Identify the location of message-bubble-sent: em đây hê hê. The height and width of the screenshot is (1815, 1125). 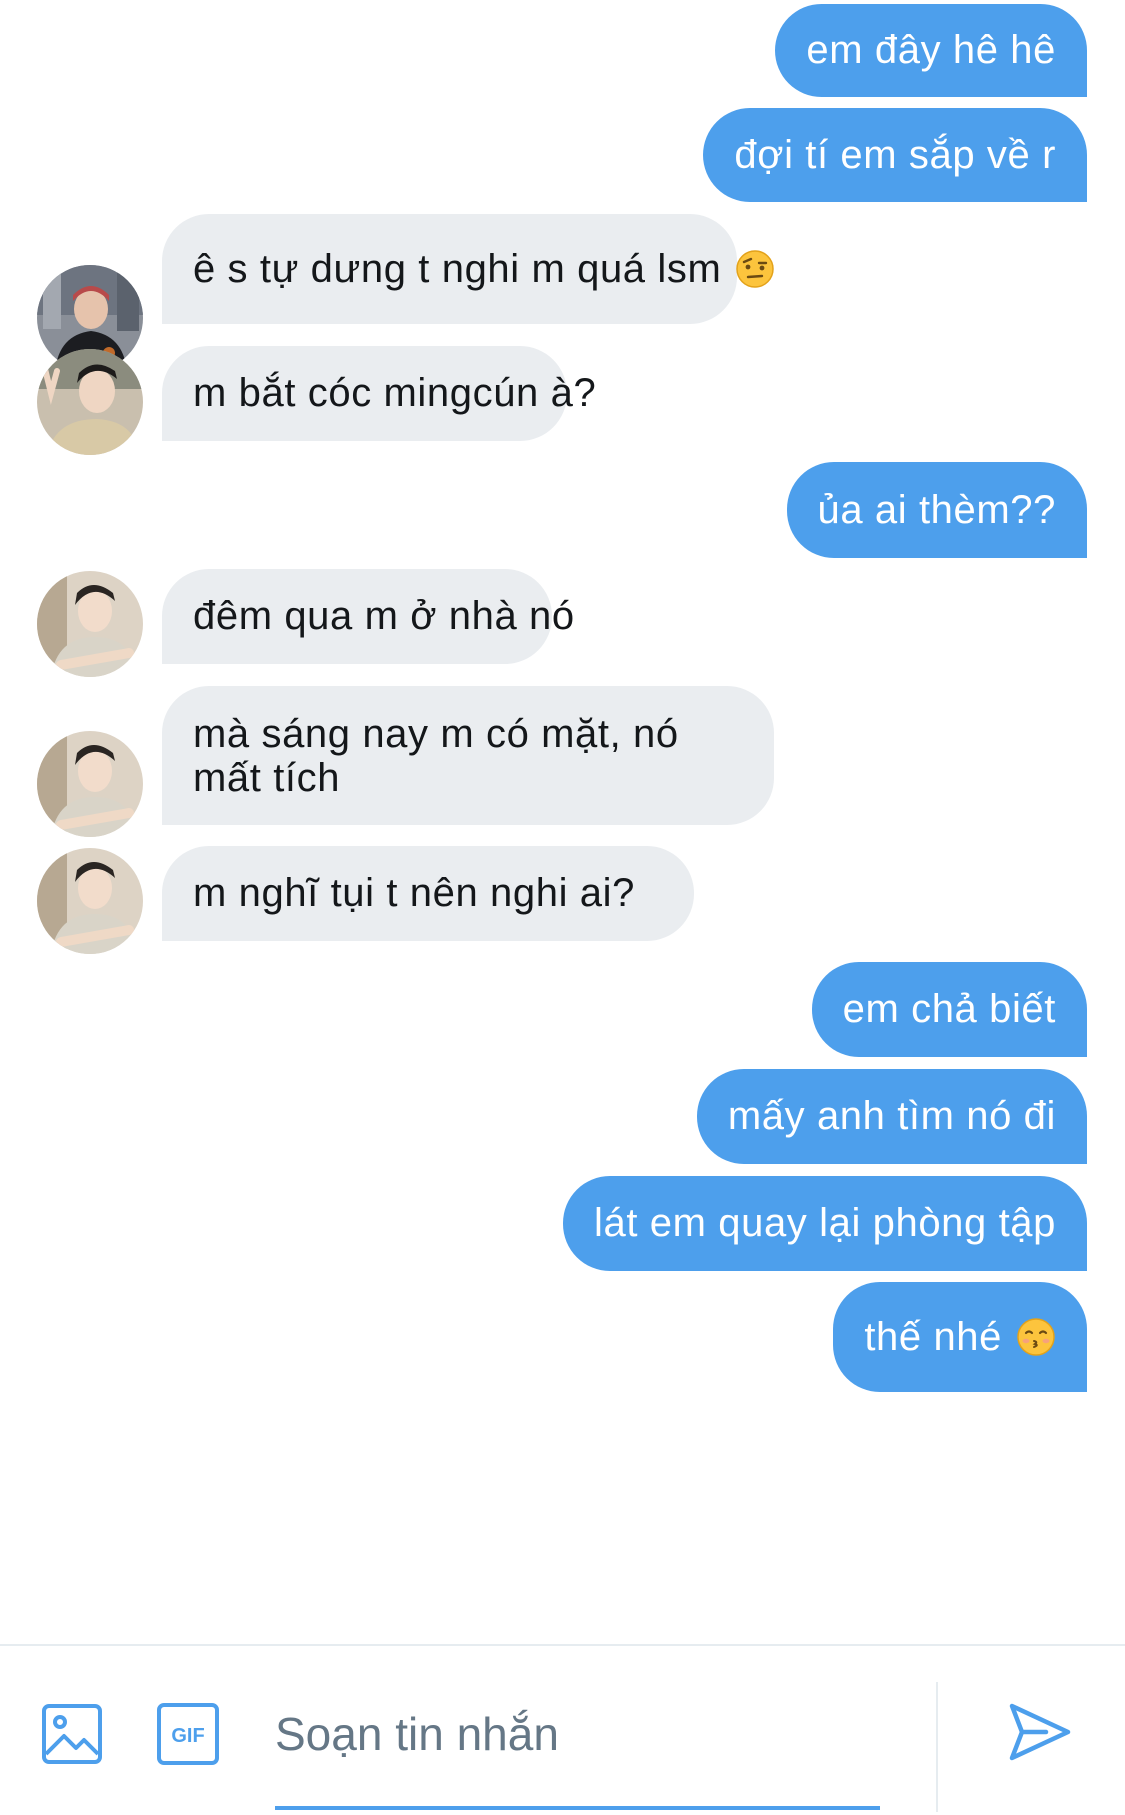
(931, 50).